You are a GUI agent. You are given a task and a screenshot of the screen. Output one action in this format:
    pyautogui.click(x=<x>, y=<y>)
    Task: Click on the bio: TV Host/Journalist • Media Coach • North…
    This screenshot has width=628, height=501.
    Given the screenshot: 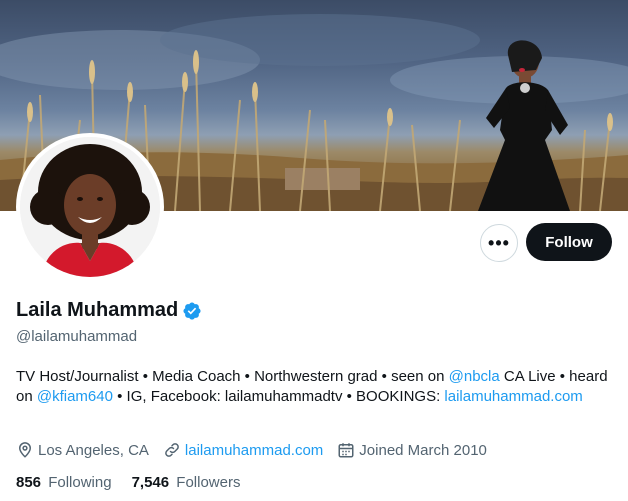 What is the action you would take?
    pyautogui.click(x=316, y=387)
    